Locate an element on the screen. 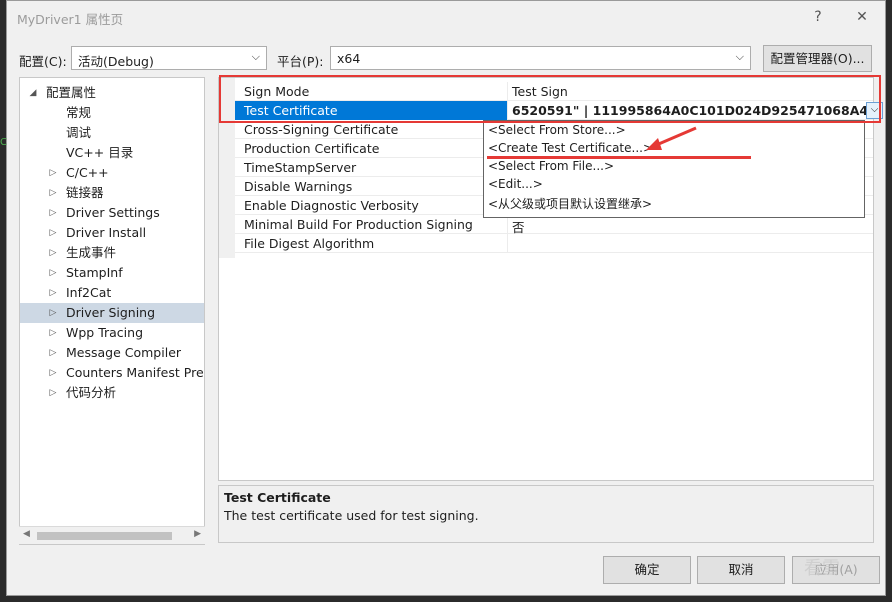 The width and height of the screenshot is (892, 602). ok-button: 确定 is located at coordinates (647, 570).